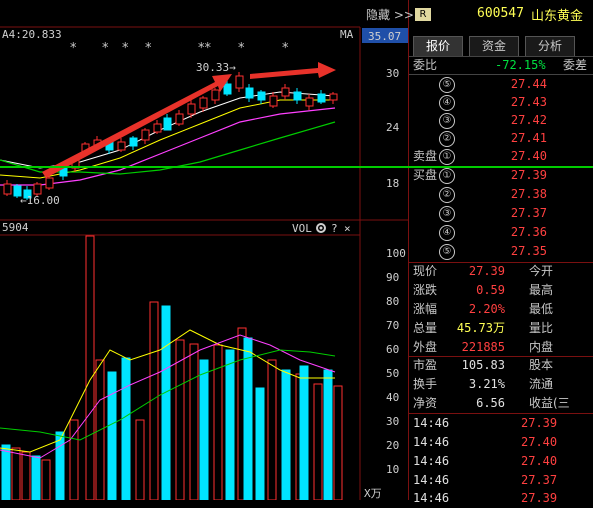  Describe the element at coordinates (438, 46) in the screenshot. I see `tab-quote: 报价` at that location.